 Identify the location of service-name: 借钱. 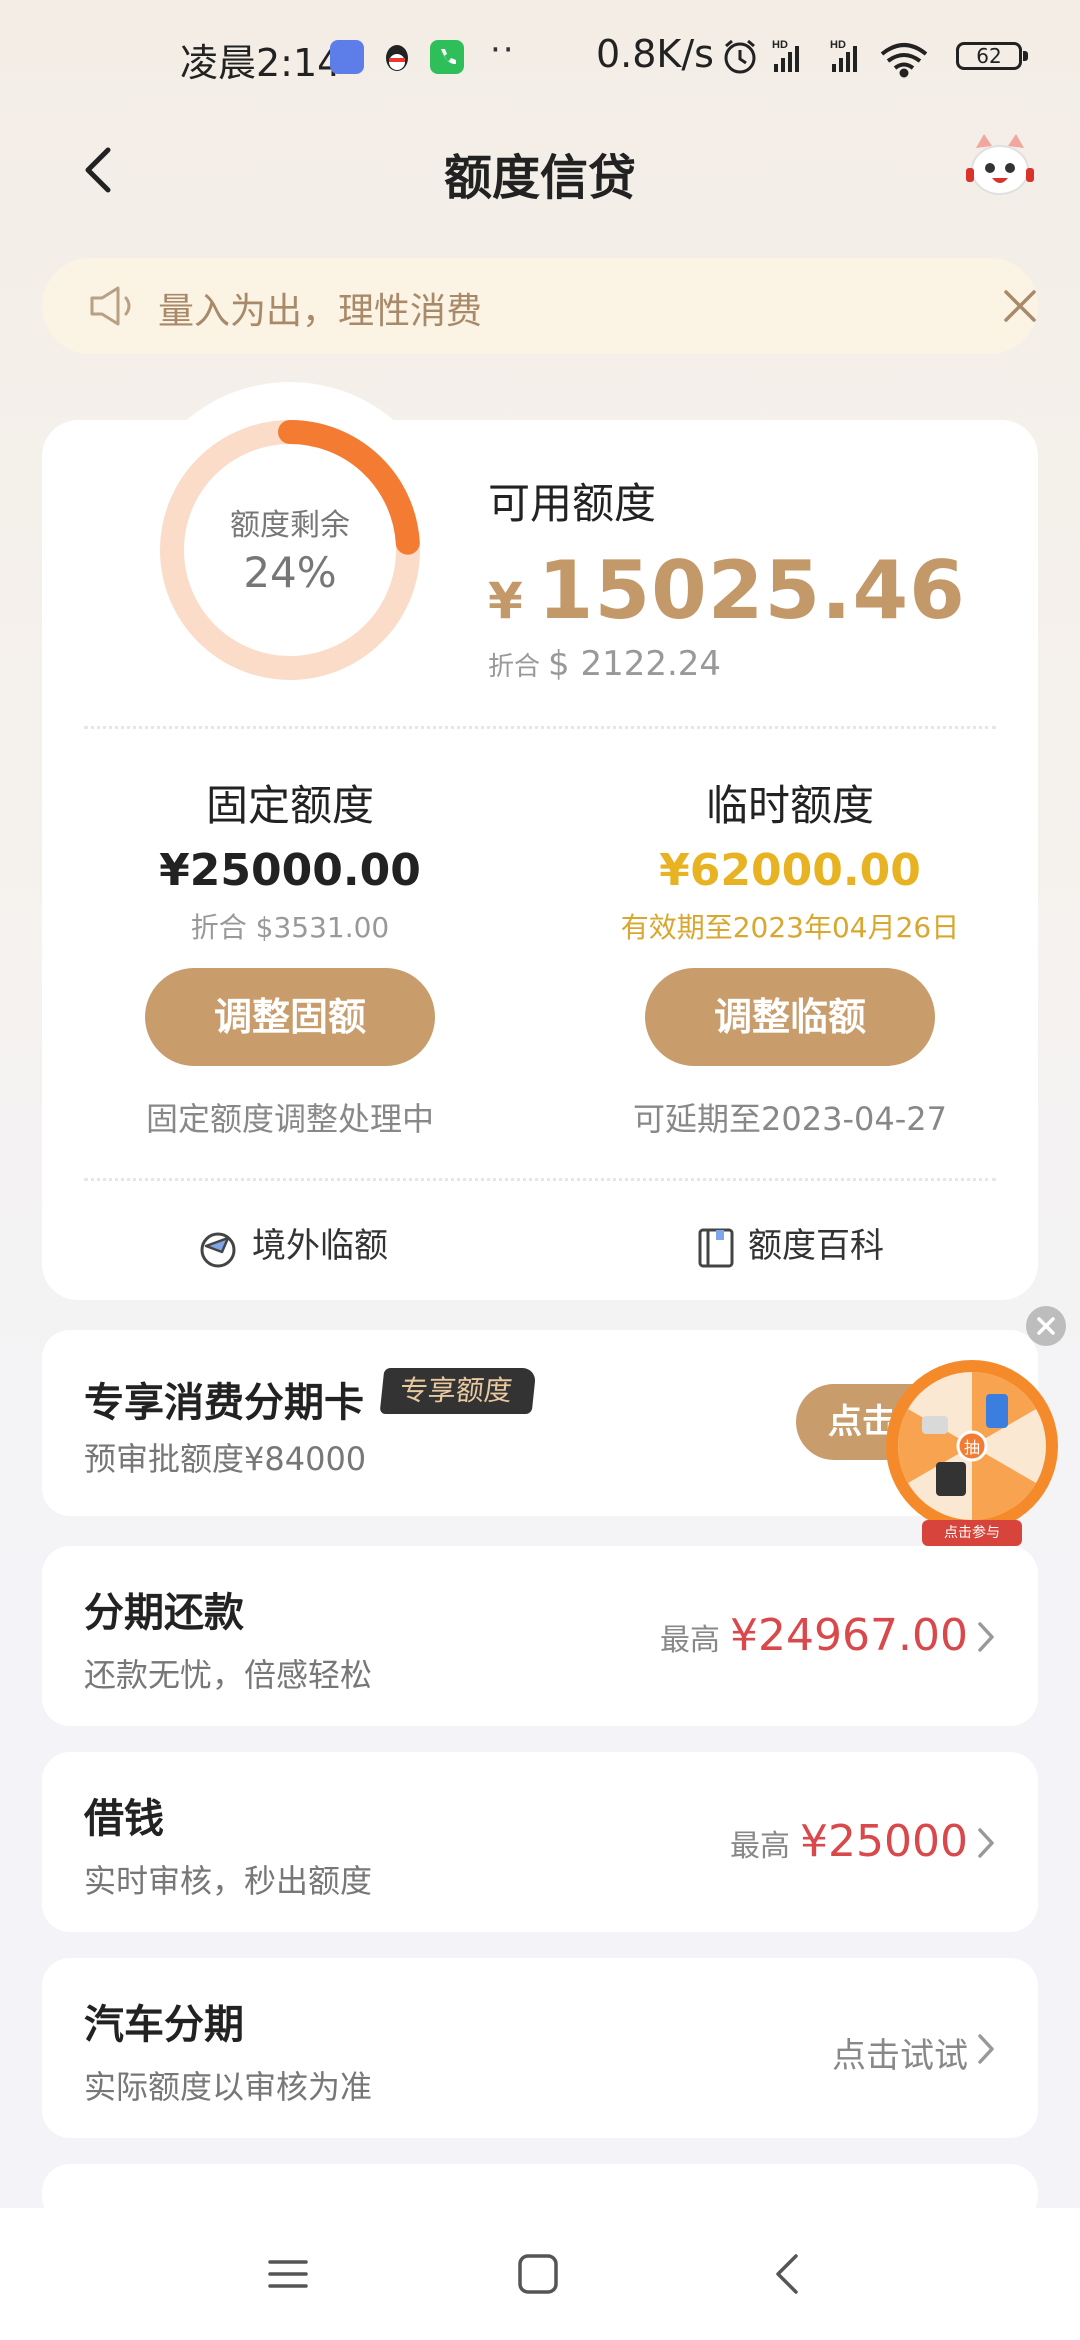
(124, 1819).